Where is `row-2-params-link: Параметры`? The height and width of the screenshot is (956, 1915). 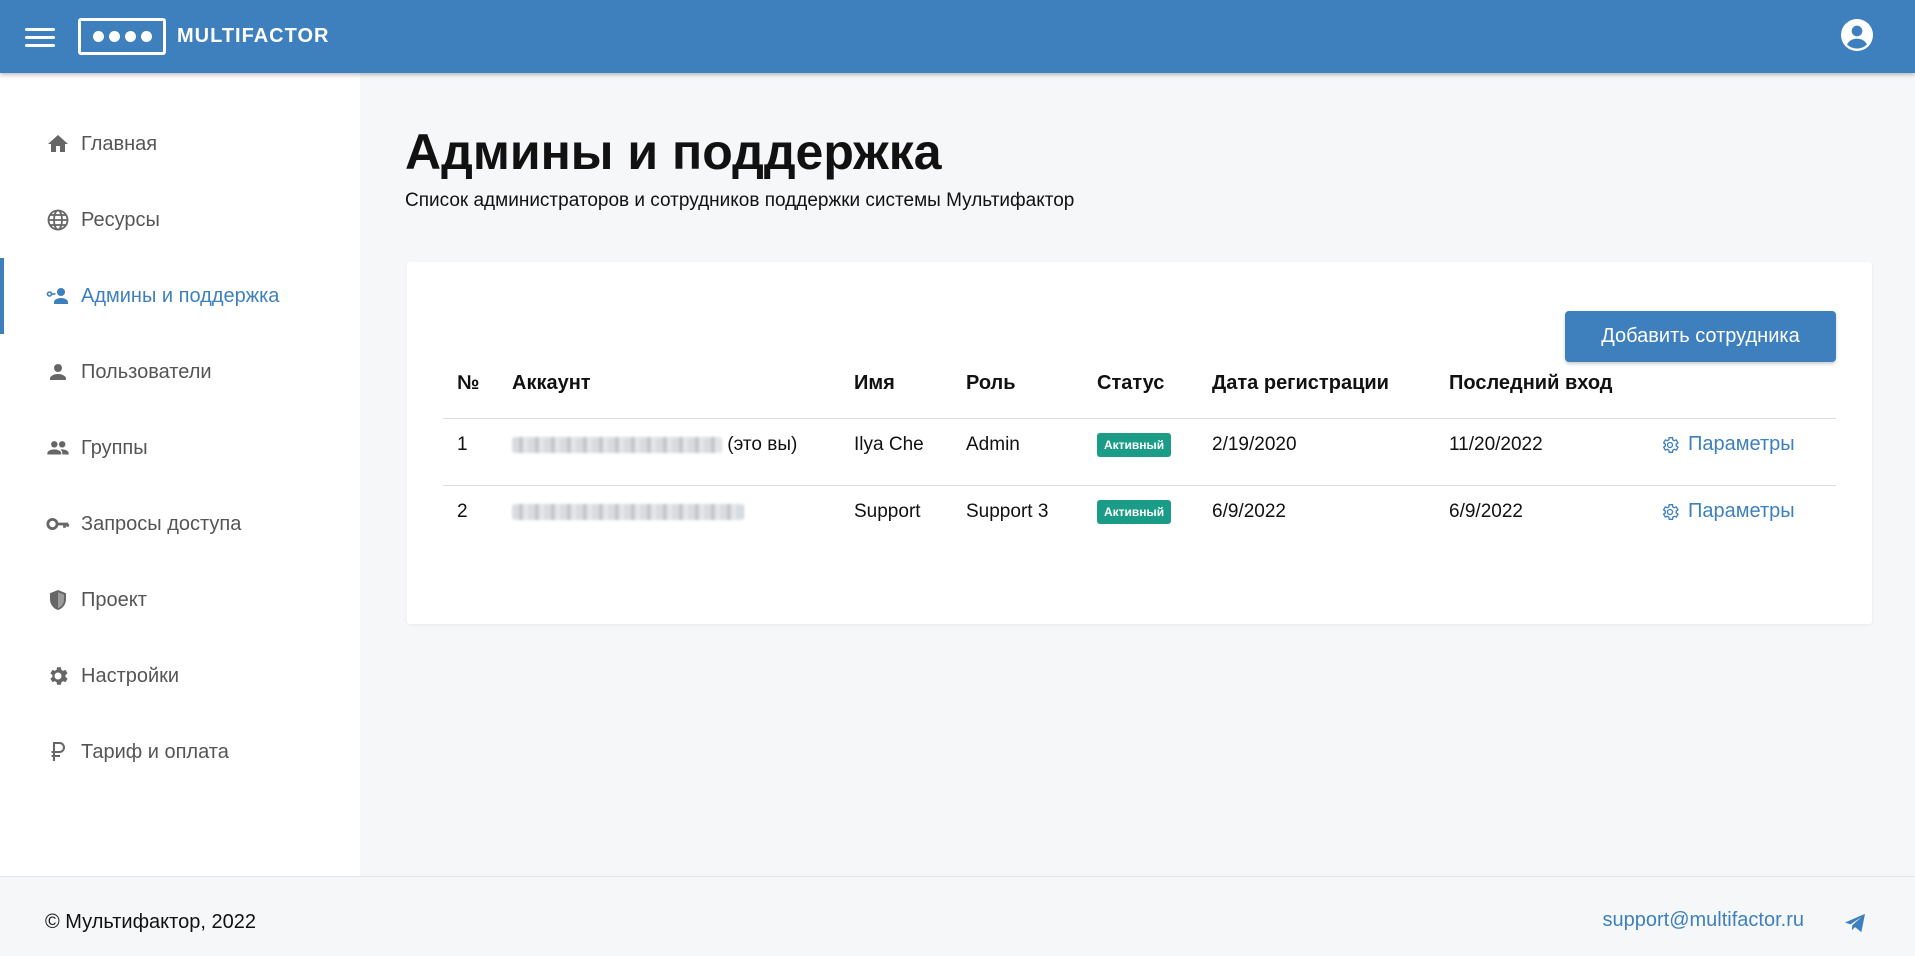 row-2-params-link: Параметры is located at coordinates (1727, 511).